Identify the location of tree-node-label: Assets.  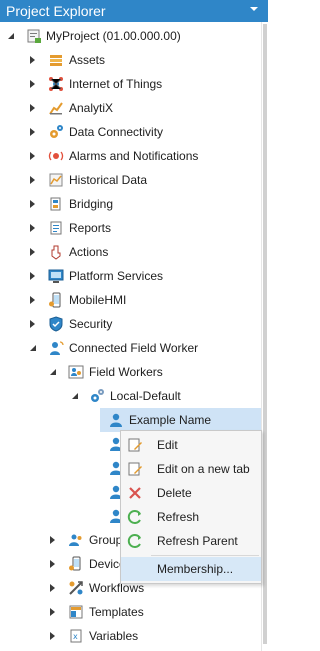
(87, 60).